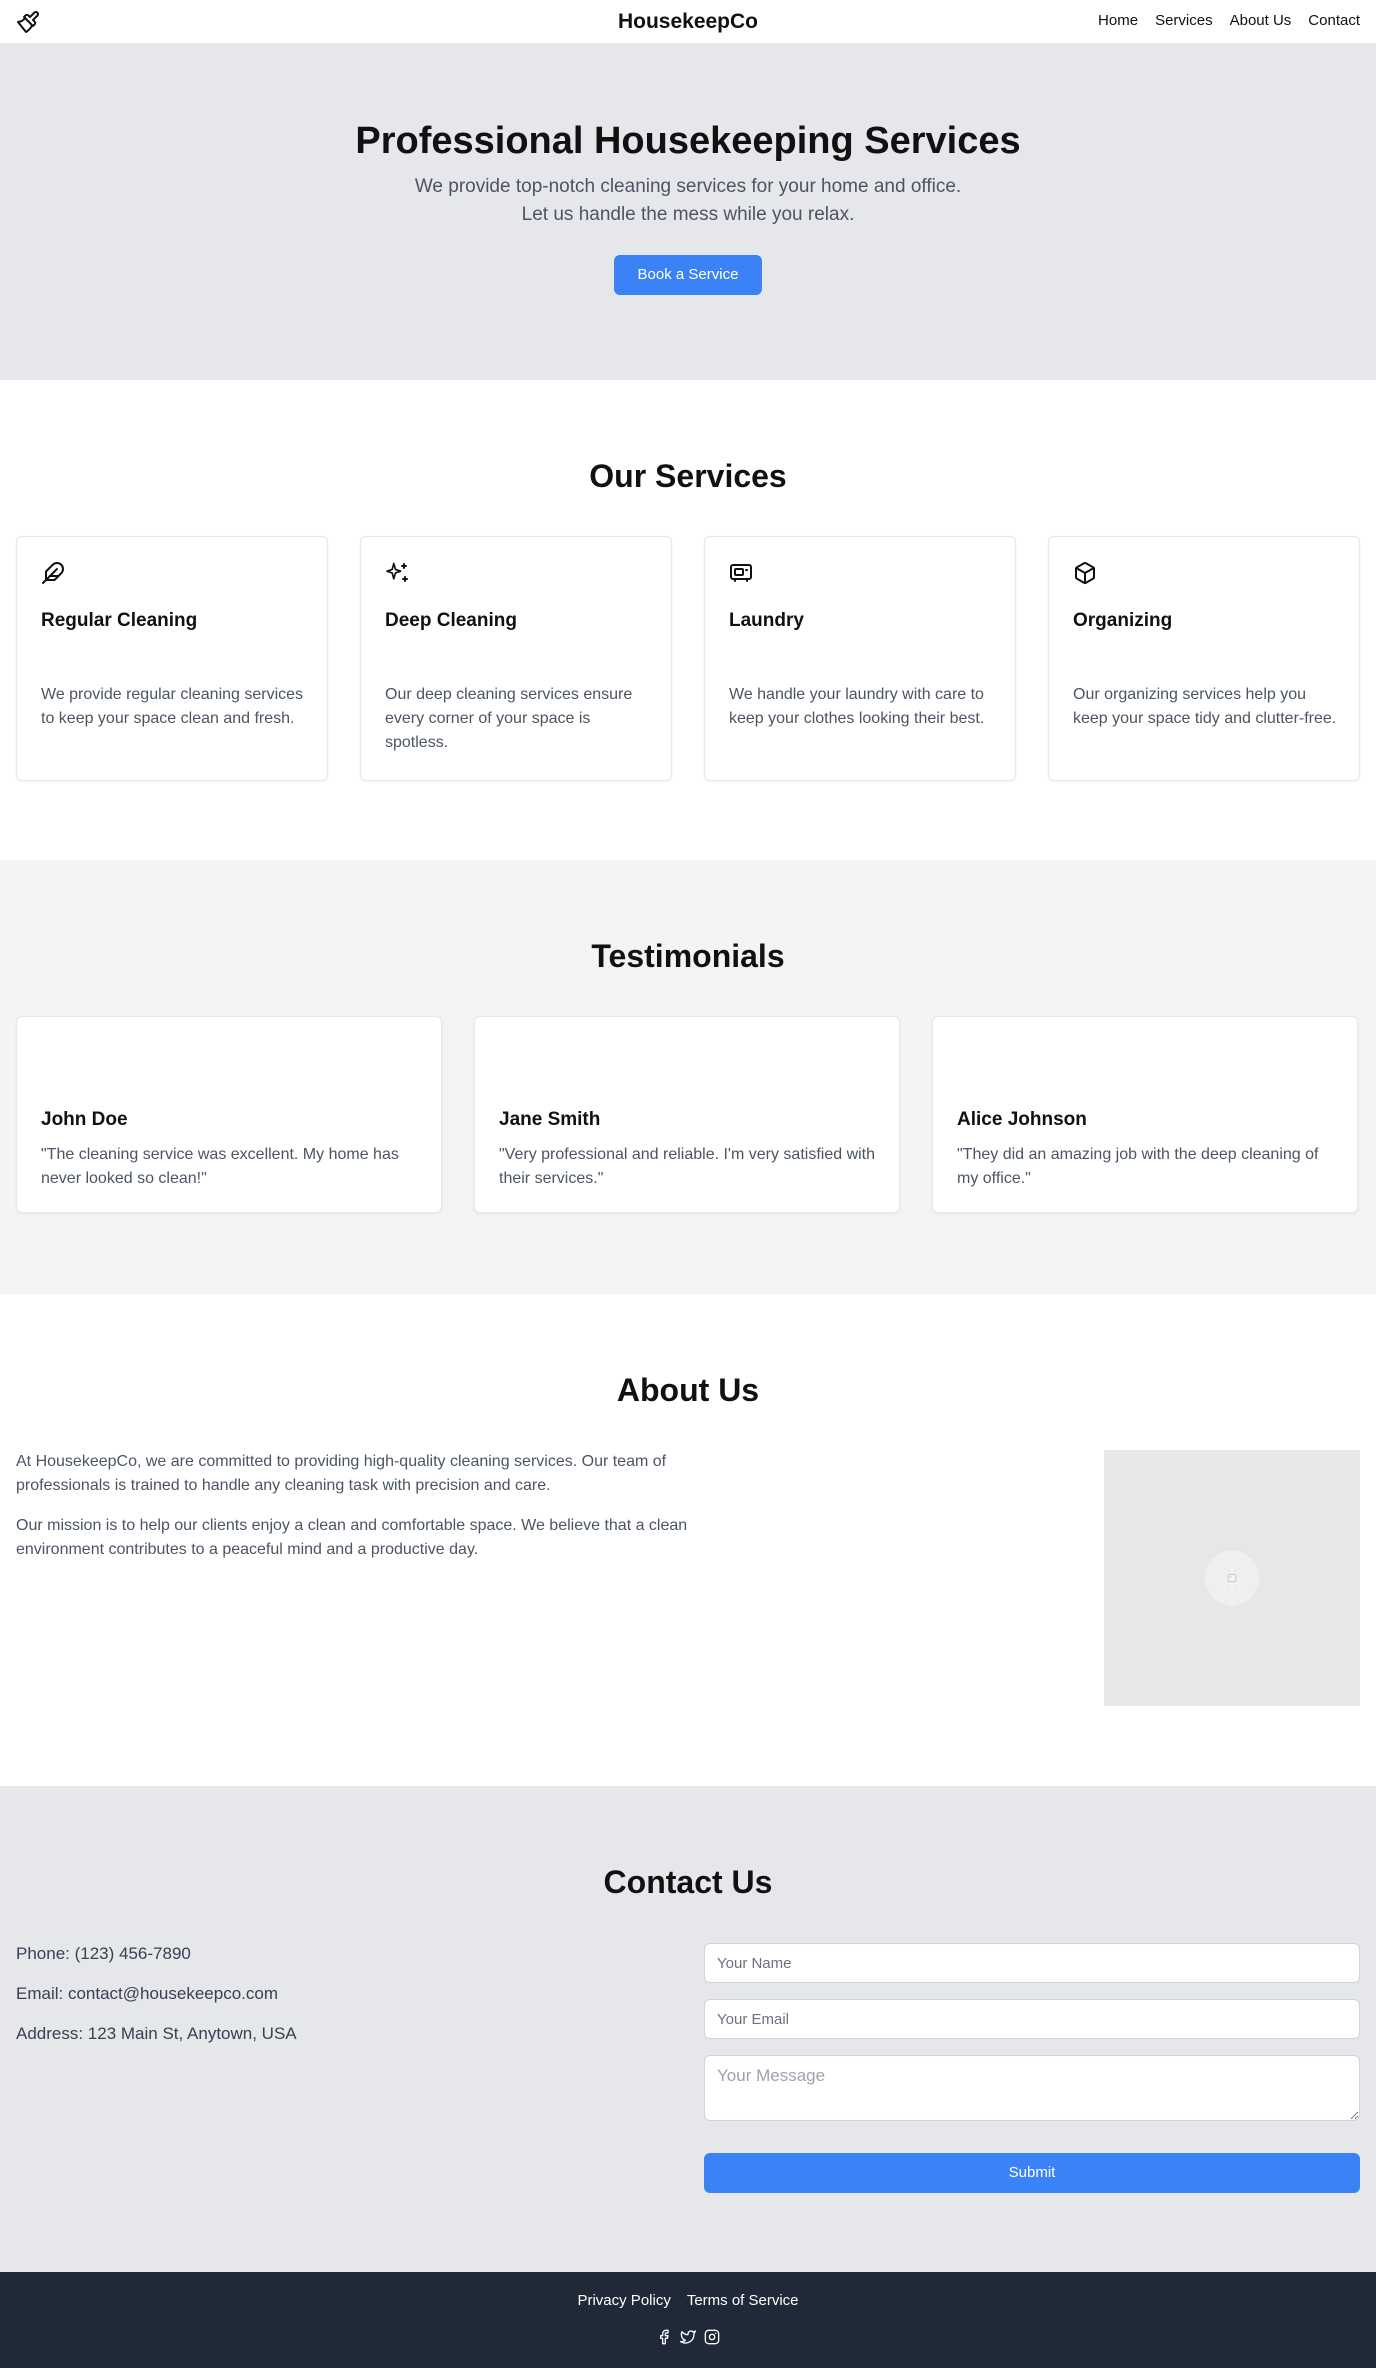 This screenshot has height=2368, width=1376. Describe the element at coordinates (623, 2300) in the screenshot. I see `privacy-policy-link: Privacy Policy` at that location.